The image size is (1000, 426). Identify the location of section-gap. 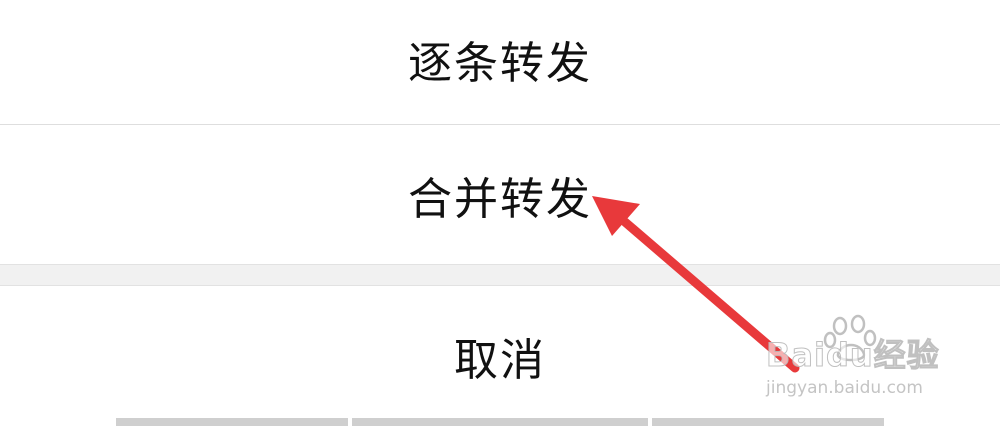
(500, 275).